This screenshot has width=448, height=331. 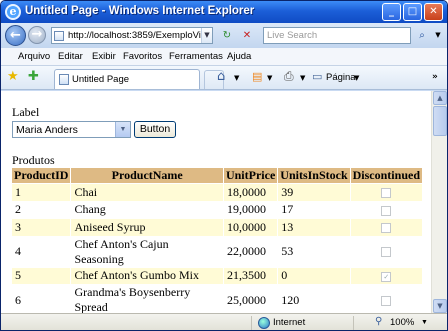 I want to click on menu-item-arquivo: Arquivo, so click(x=34, y=56).